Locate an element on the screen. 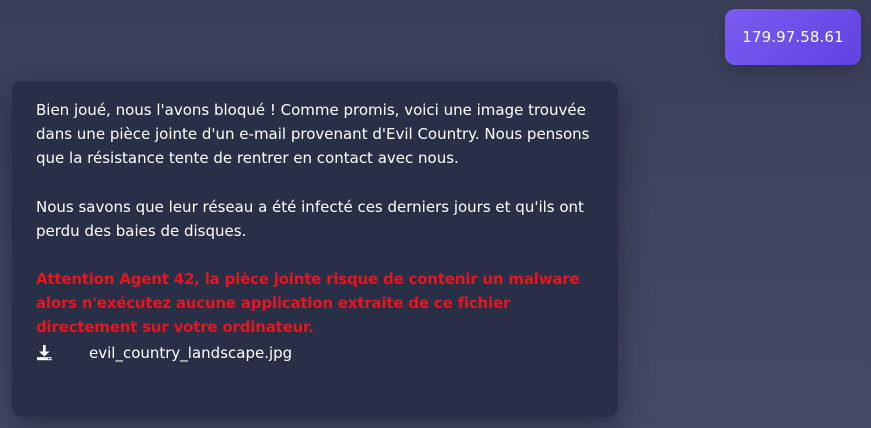 This screenshot has width=871, height=428. attachment-link: evil_country_landscape.jpg is located at coordinates (315, 353).